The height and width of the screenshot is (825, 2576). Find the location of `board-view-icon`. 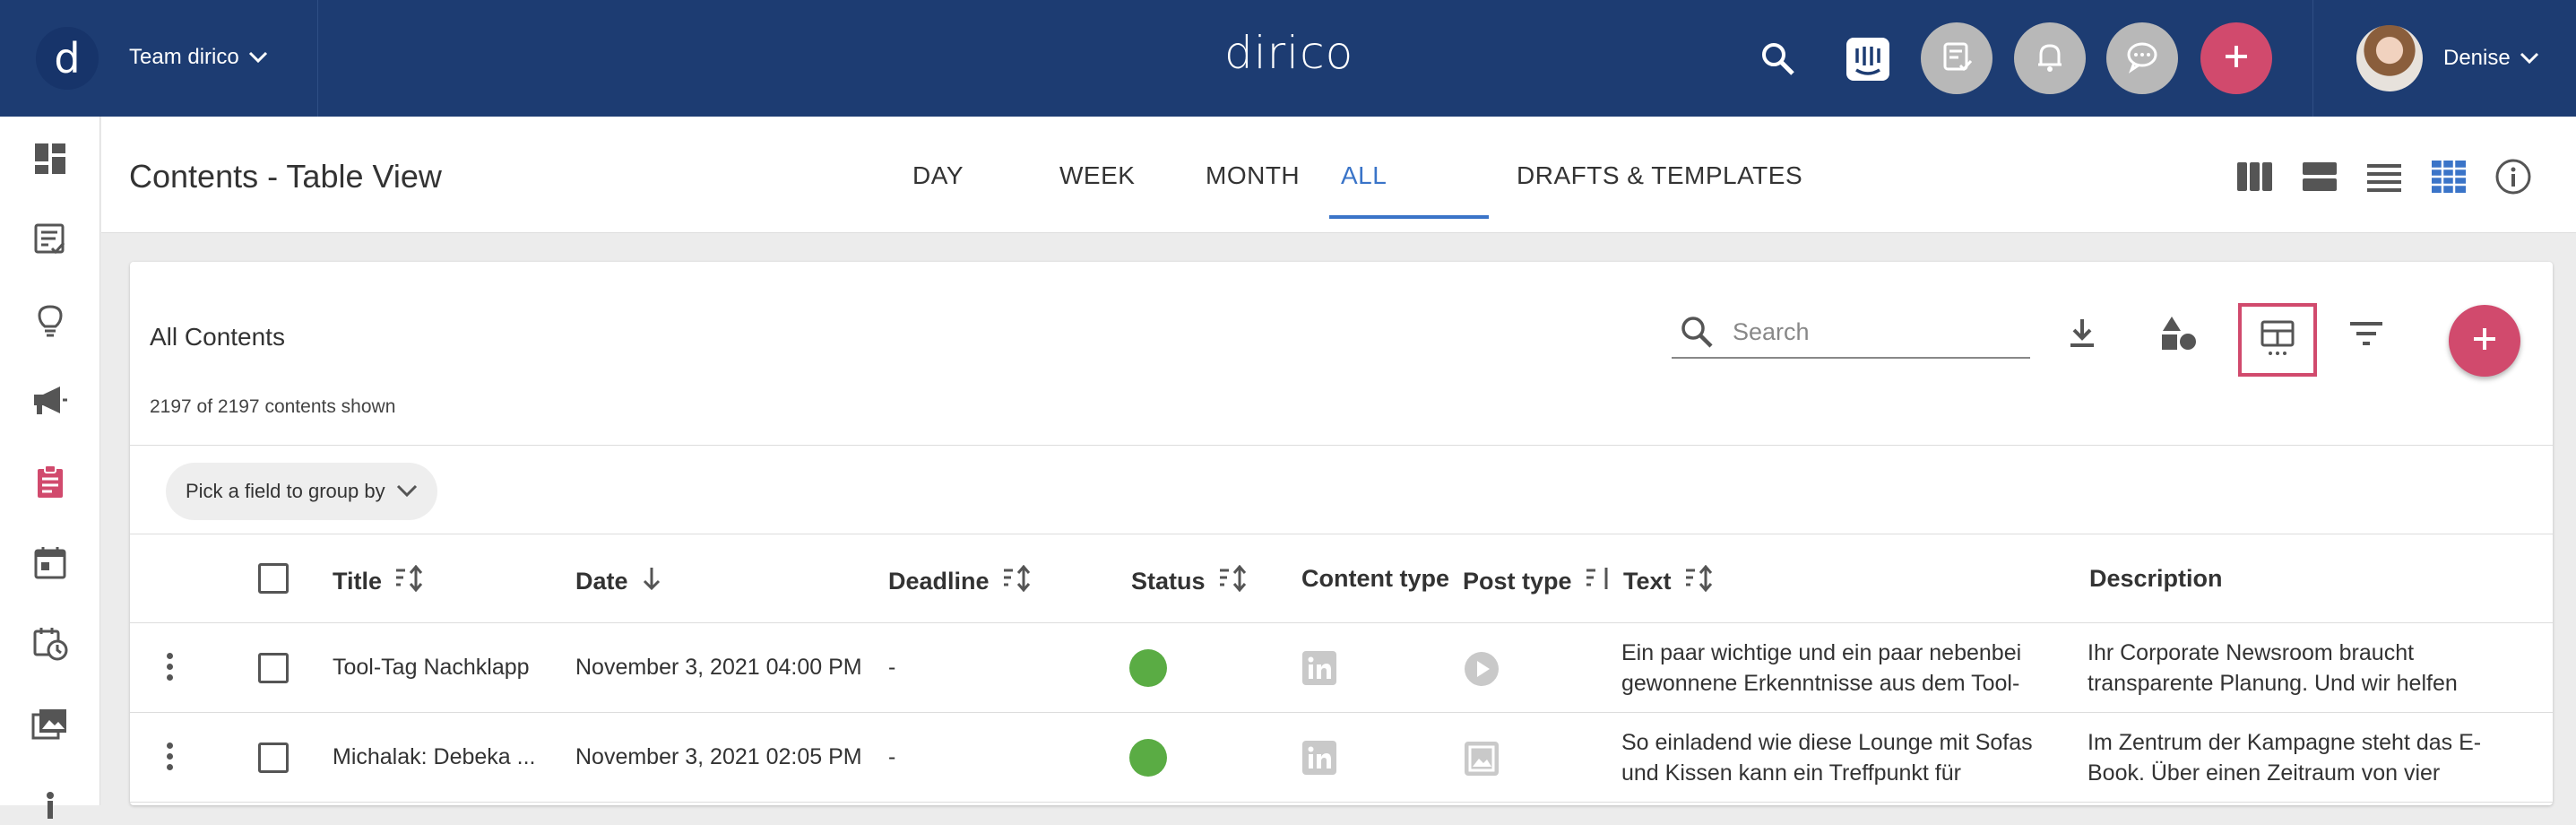

board-view-icon is located at coordinates (2255, 176).